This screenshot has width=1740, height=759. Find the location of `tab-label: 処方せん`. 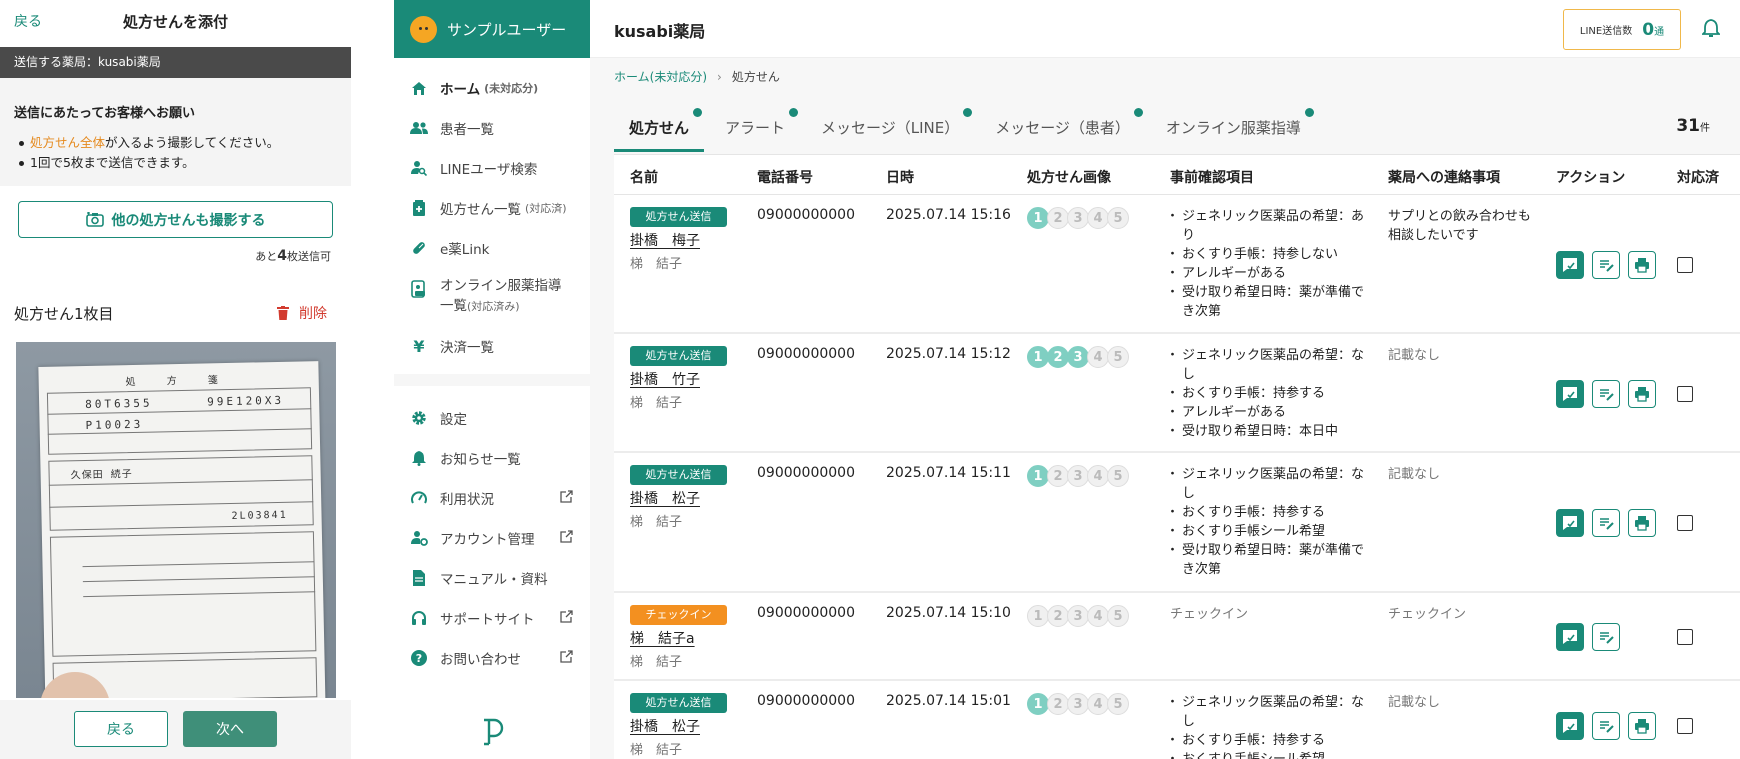

tab-label: 処方せん is located at coordinates (659, 128).